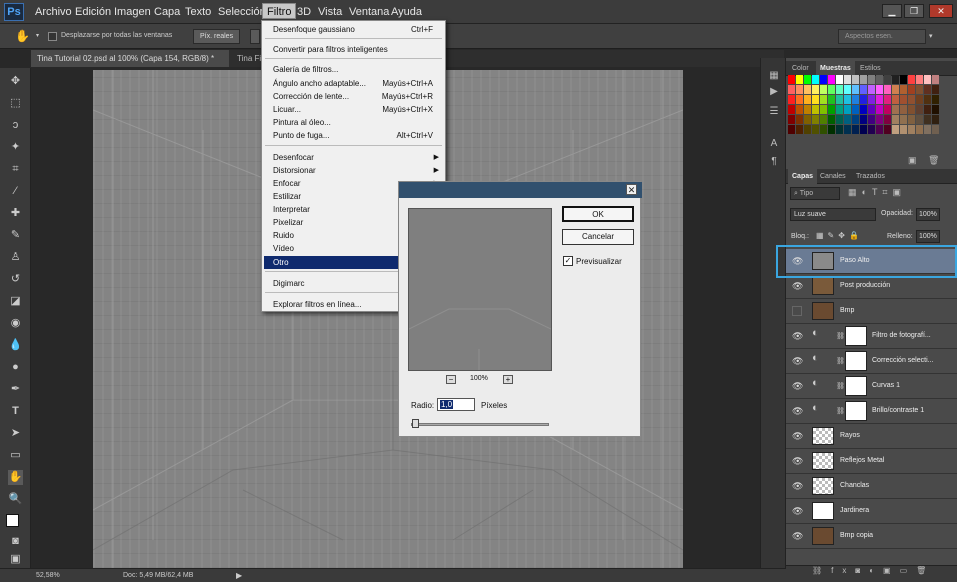  Describe the element at coordinates (242, 12) in the screenshot. I see `menu-seleccion: Selección` at that location.